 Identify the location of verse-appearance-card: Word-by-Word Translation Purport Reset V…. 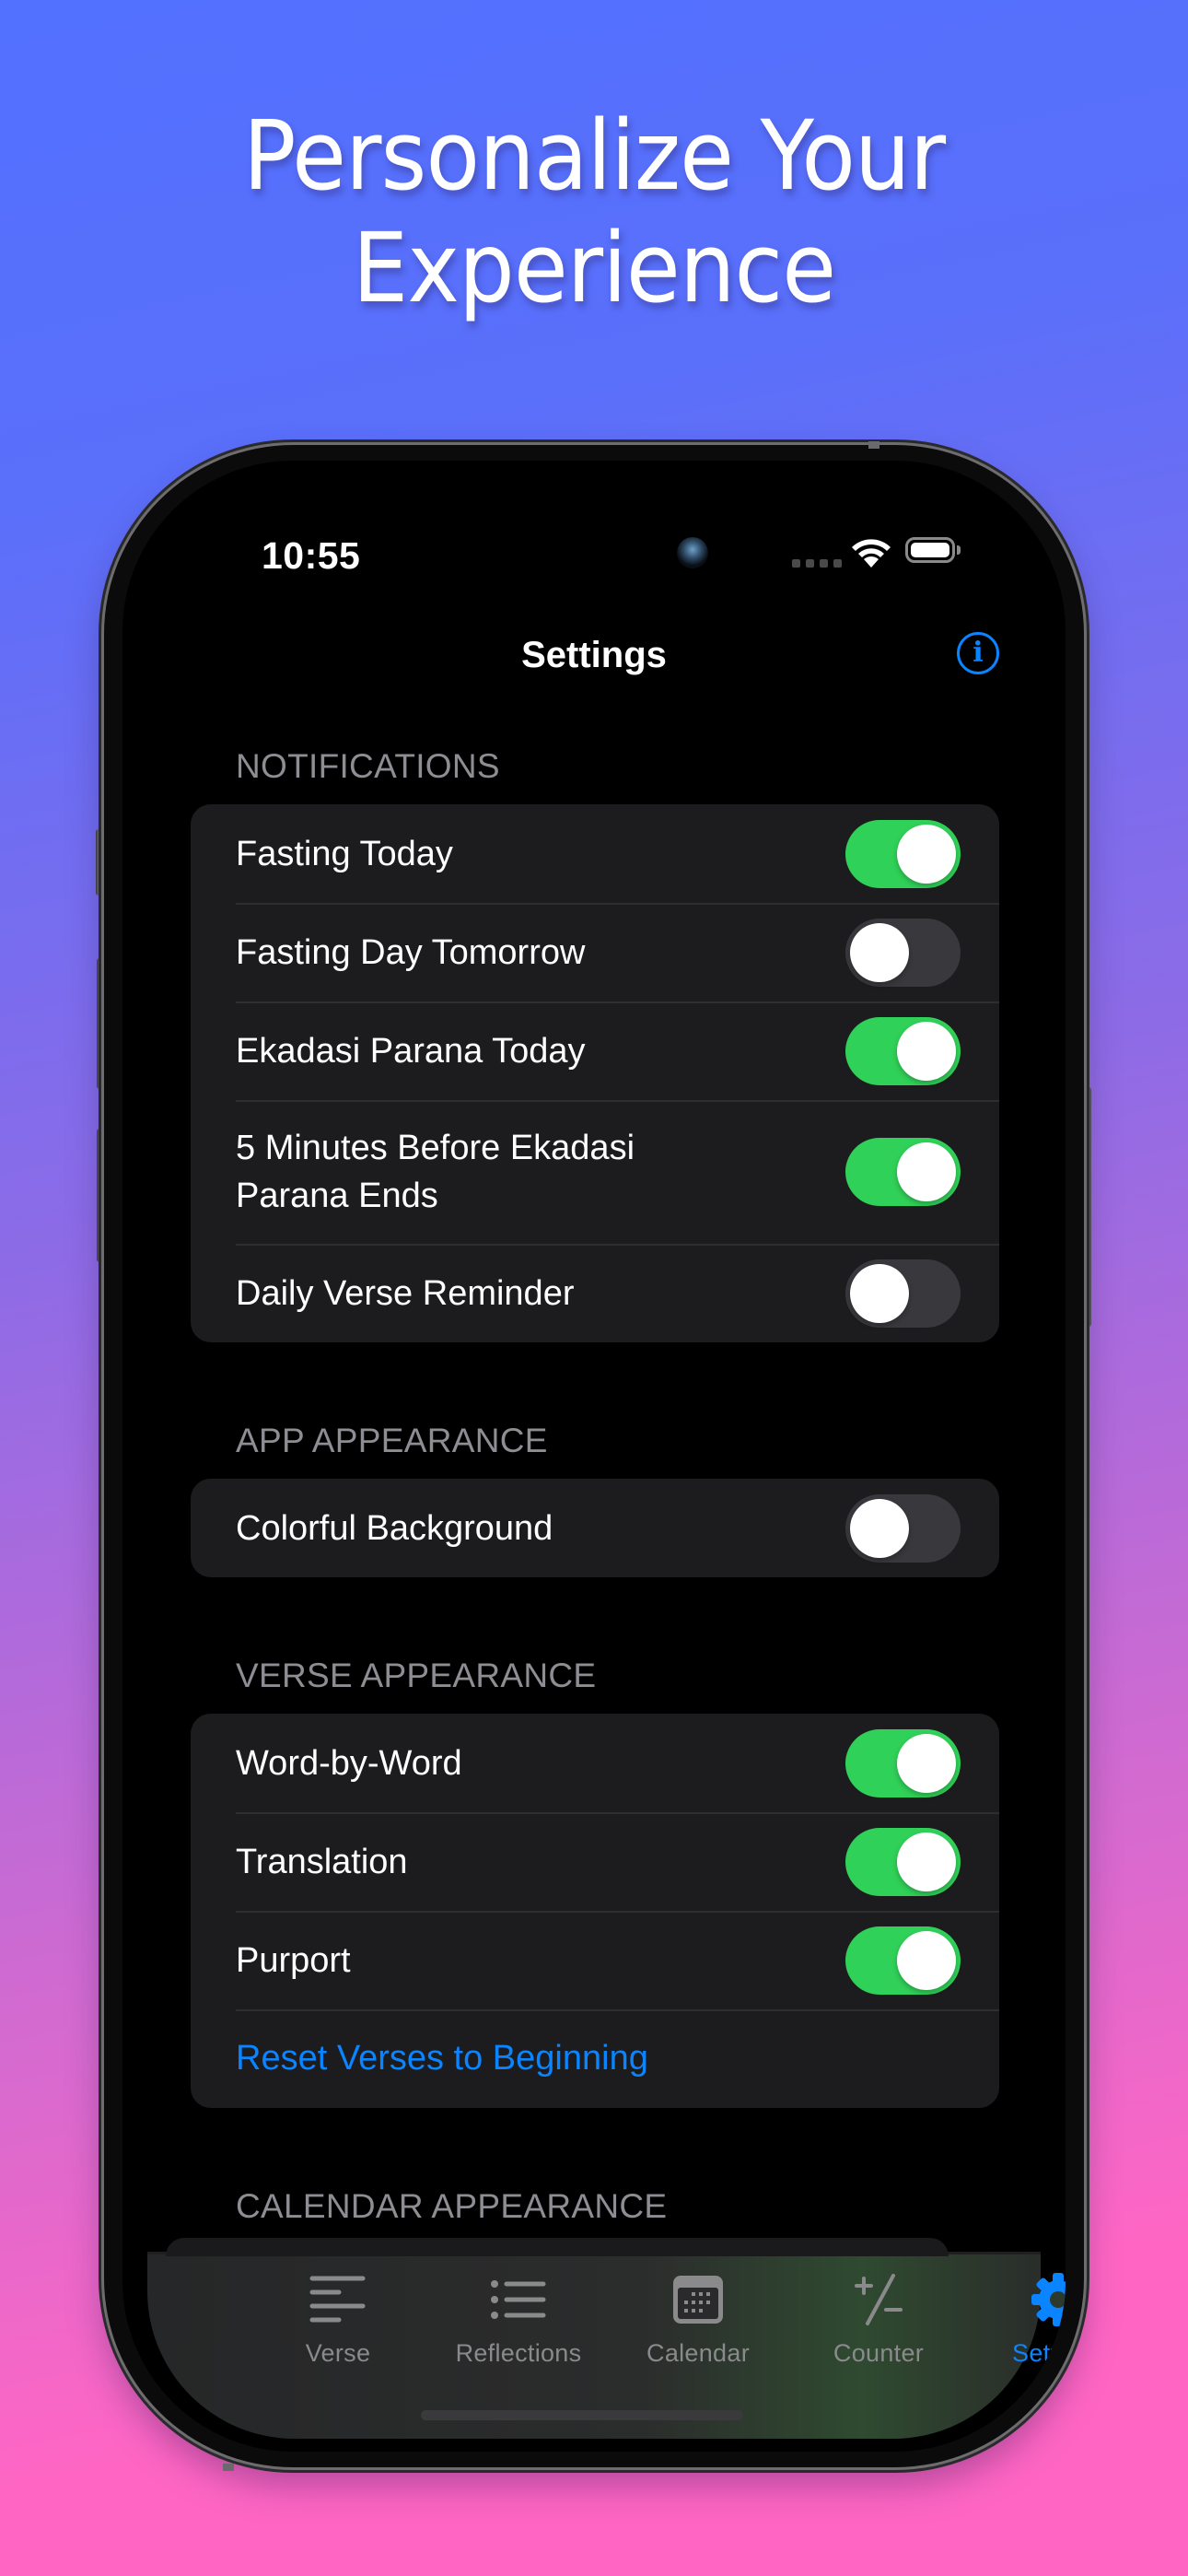
(595, 1911).